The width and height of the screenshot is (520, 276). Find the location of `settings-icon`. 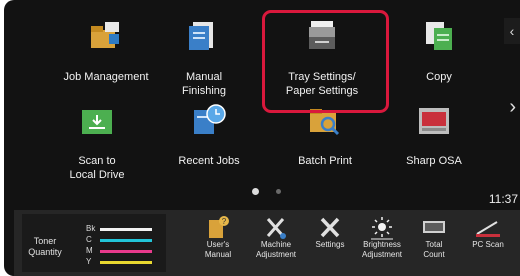

settings-icon is located at coordinates (330, 227).